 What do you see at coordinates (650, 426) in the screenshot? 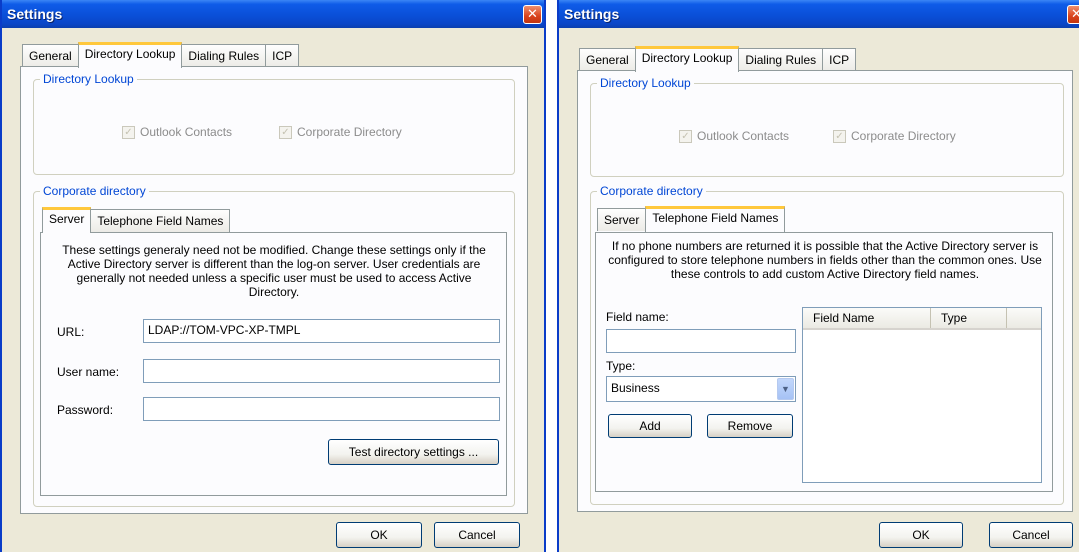
I see `add-button: Add` at bounding box center [650, 426].